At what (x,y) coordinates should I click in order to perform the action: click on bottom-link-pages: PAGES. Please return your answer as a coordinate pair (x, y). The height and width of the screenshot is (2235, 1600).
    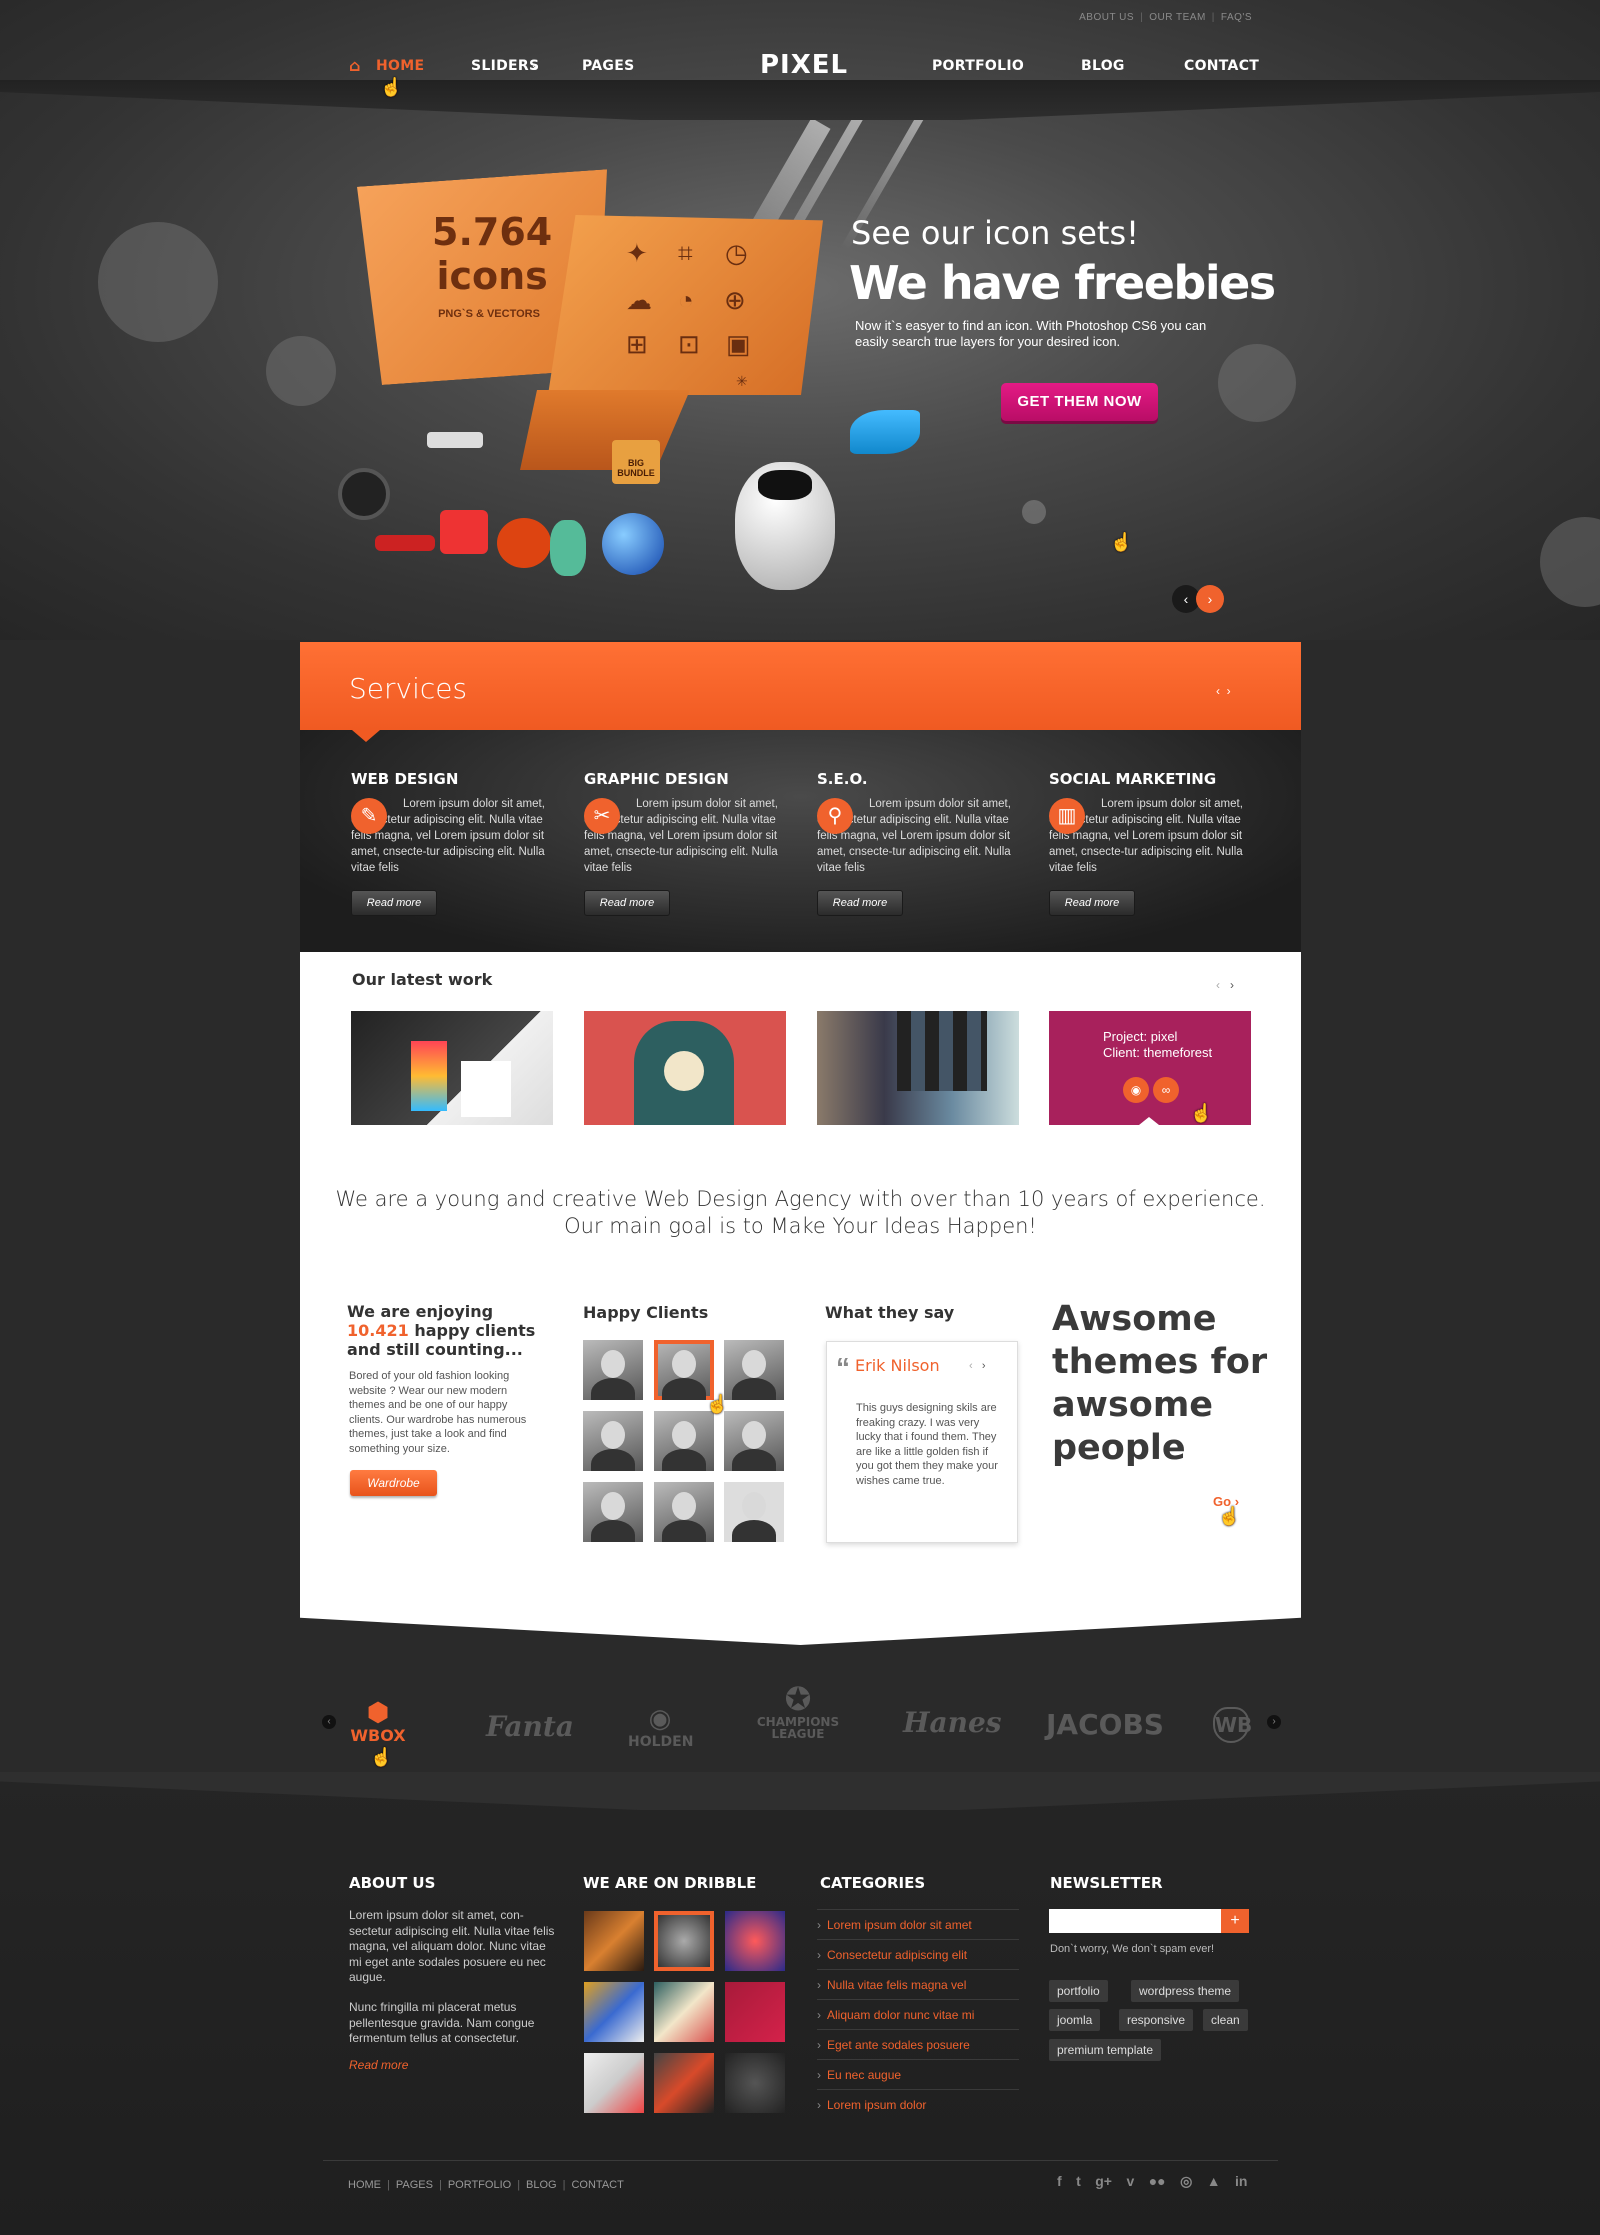
    Looking at the image, I should click on (414, 2185).